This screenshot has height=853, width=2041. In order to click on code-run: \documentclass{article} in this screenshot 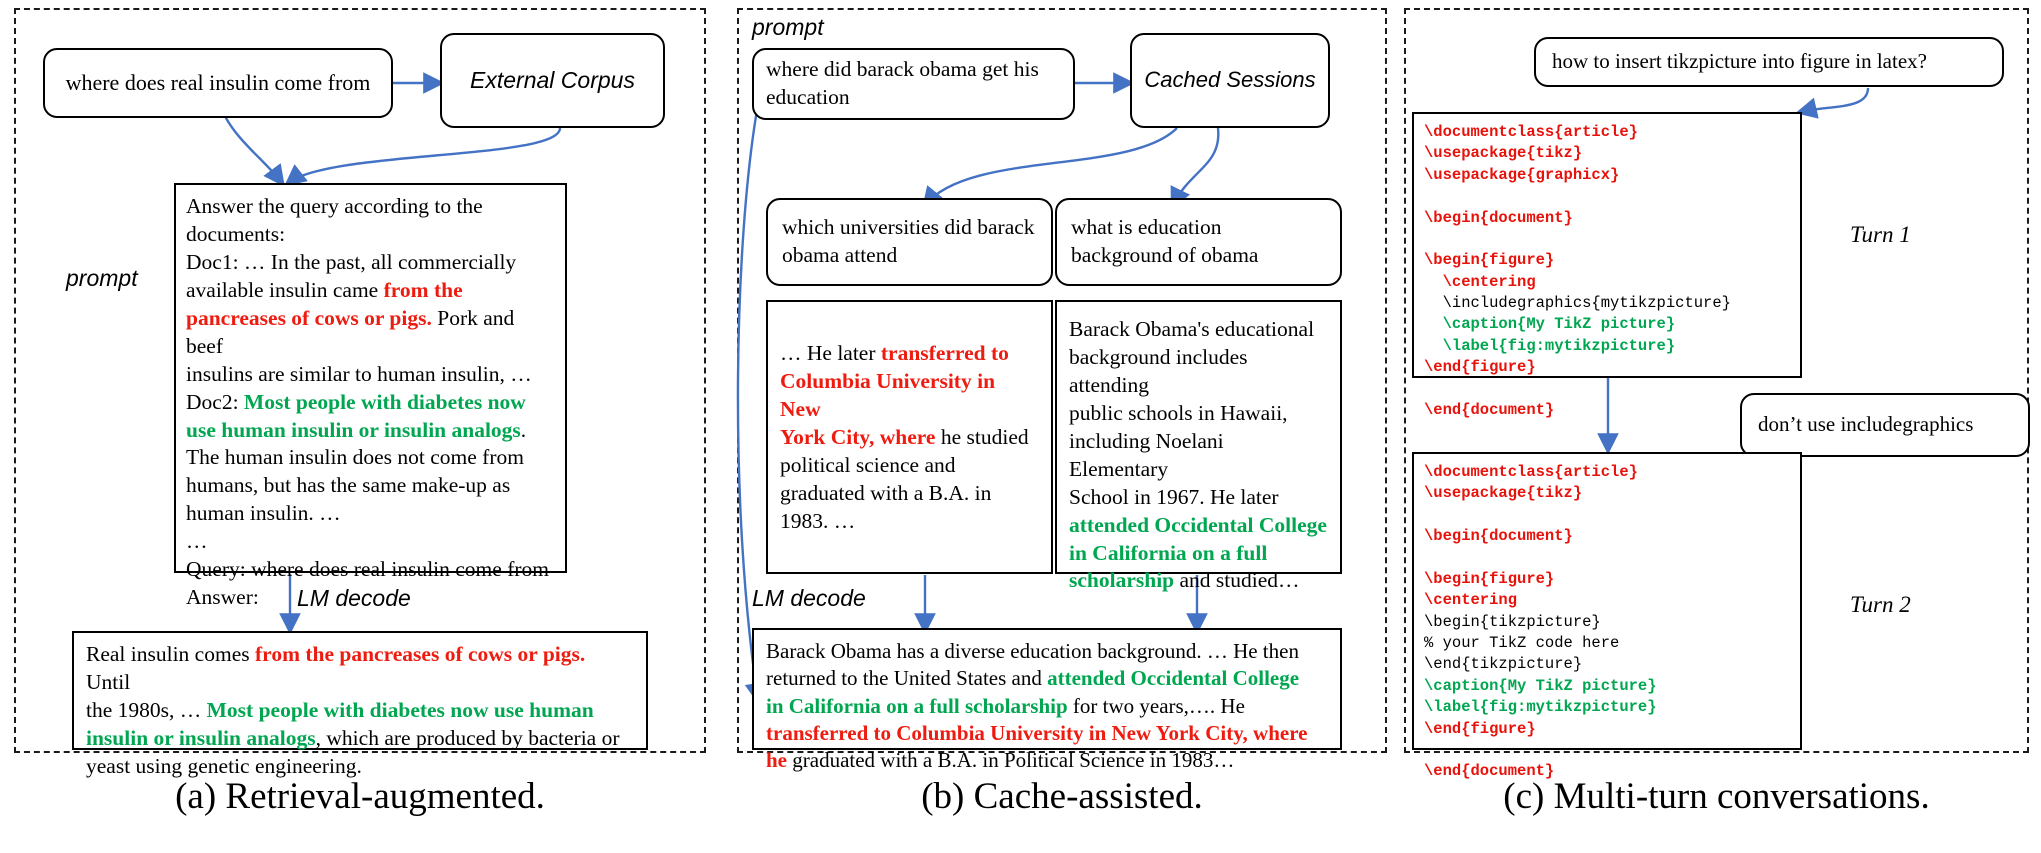, I will do `click(1531, 472)`.